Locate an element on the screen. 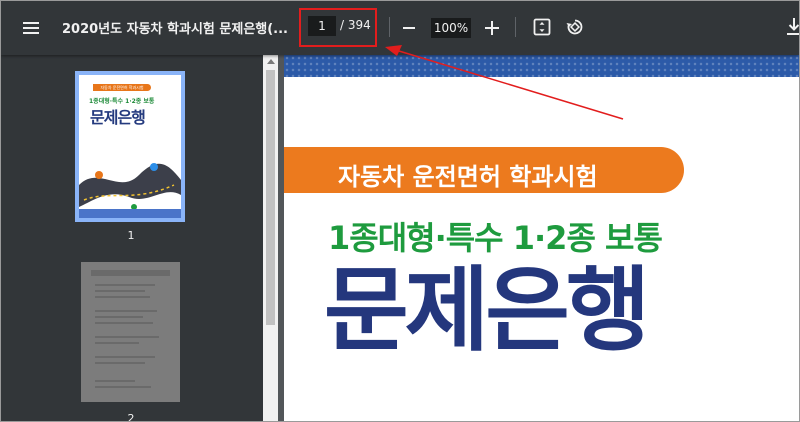  toolbar: 2020년도 자동차 학과시험 문제은행(... / 394 100% is located at coordinates (400, 28).